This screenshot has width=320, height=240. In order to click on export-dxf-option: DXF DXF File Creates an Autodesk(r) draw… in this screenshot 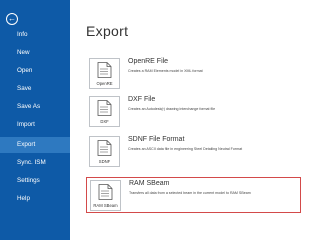, I will do `click(193, 112)`.